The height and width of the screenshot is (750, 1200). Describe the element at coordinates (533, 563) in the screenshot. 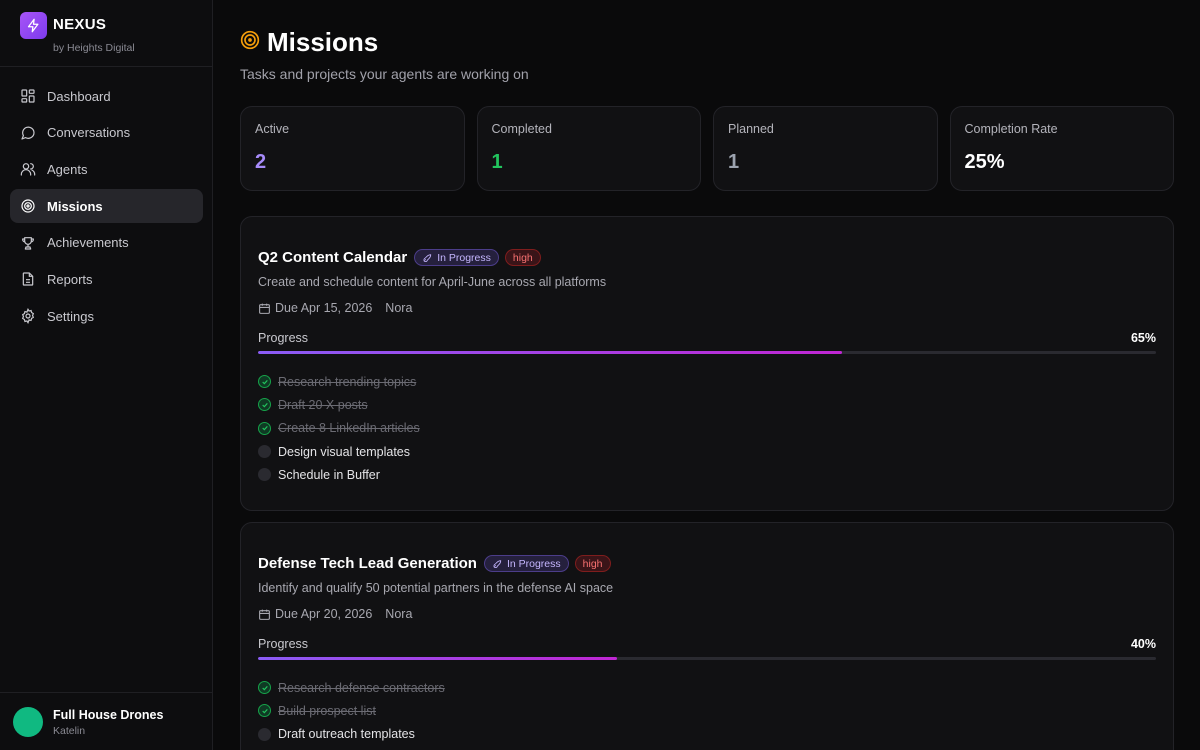

I see `status-label: In Progress` at that location.